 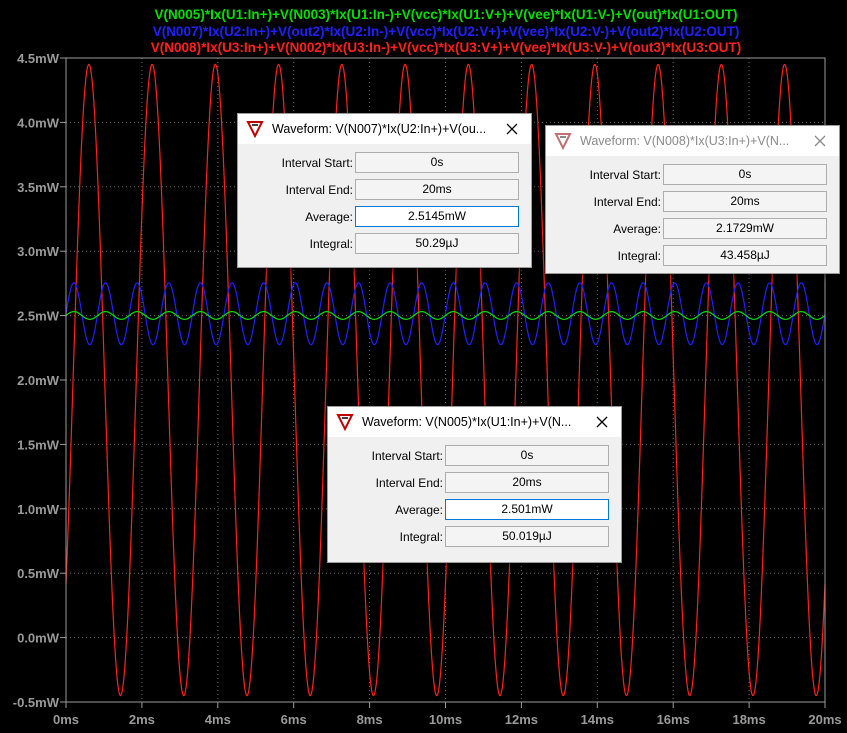 What do you see at coordinates (38, 316) in the screenshot?
I see `y-tick-label: 2.5mW` at bounding box center [38, 316].